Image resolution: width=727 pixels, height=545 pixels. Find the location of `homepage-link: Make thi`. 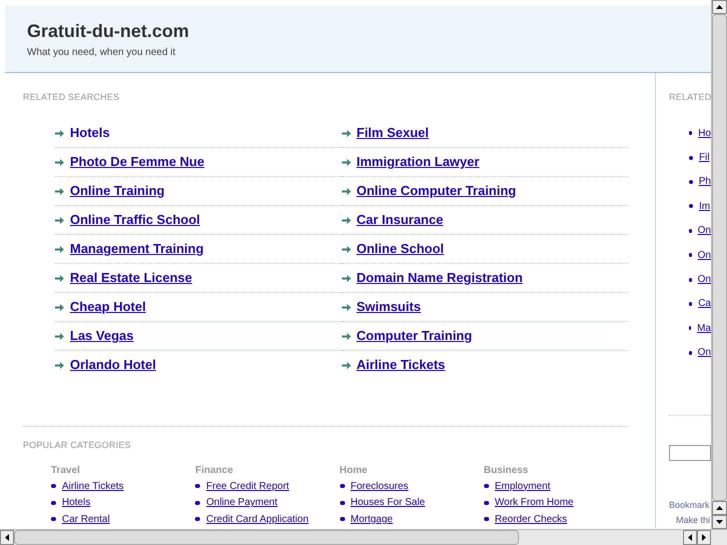

homepage-link: Make thi is located at coordinates (690, 521).